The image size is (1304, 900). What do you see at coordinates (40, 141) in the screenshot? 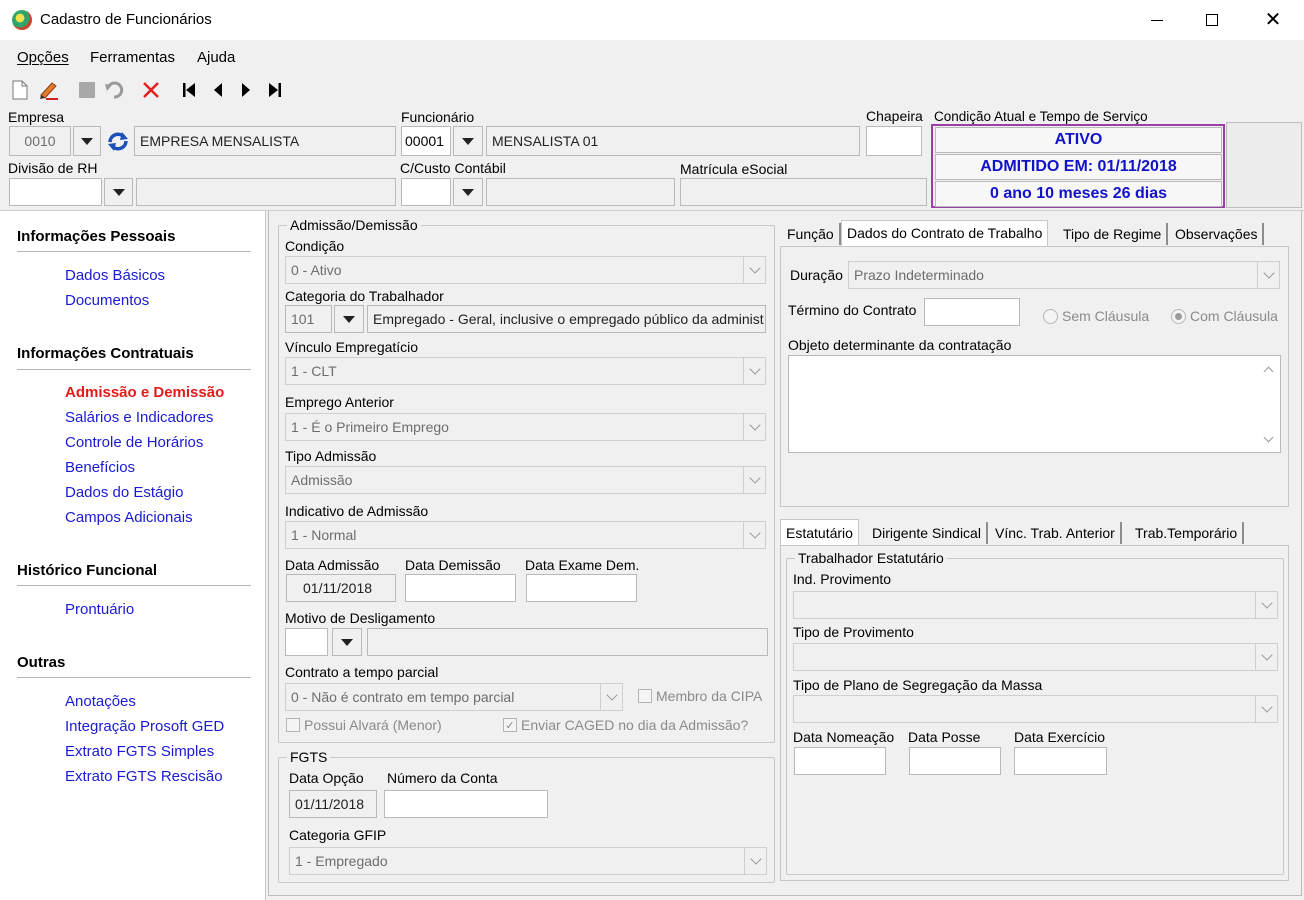
I see `empresa-code-input: 0010` at bounding box center [40, 141].